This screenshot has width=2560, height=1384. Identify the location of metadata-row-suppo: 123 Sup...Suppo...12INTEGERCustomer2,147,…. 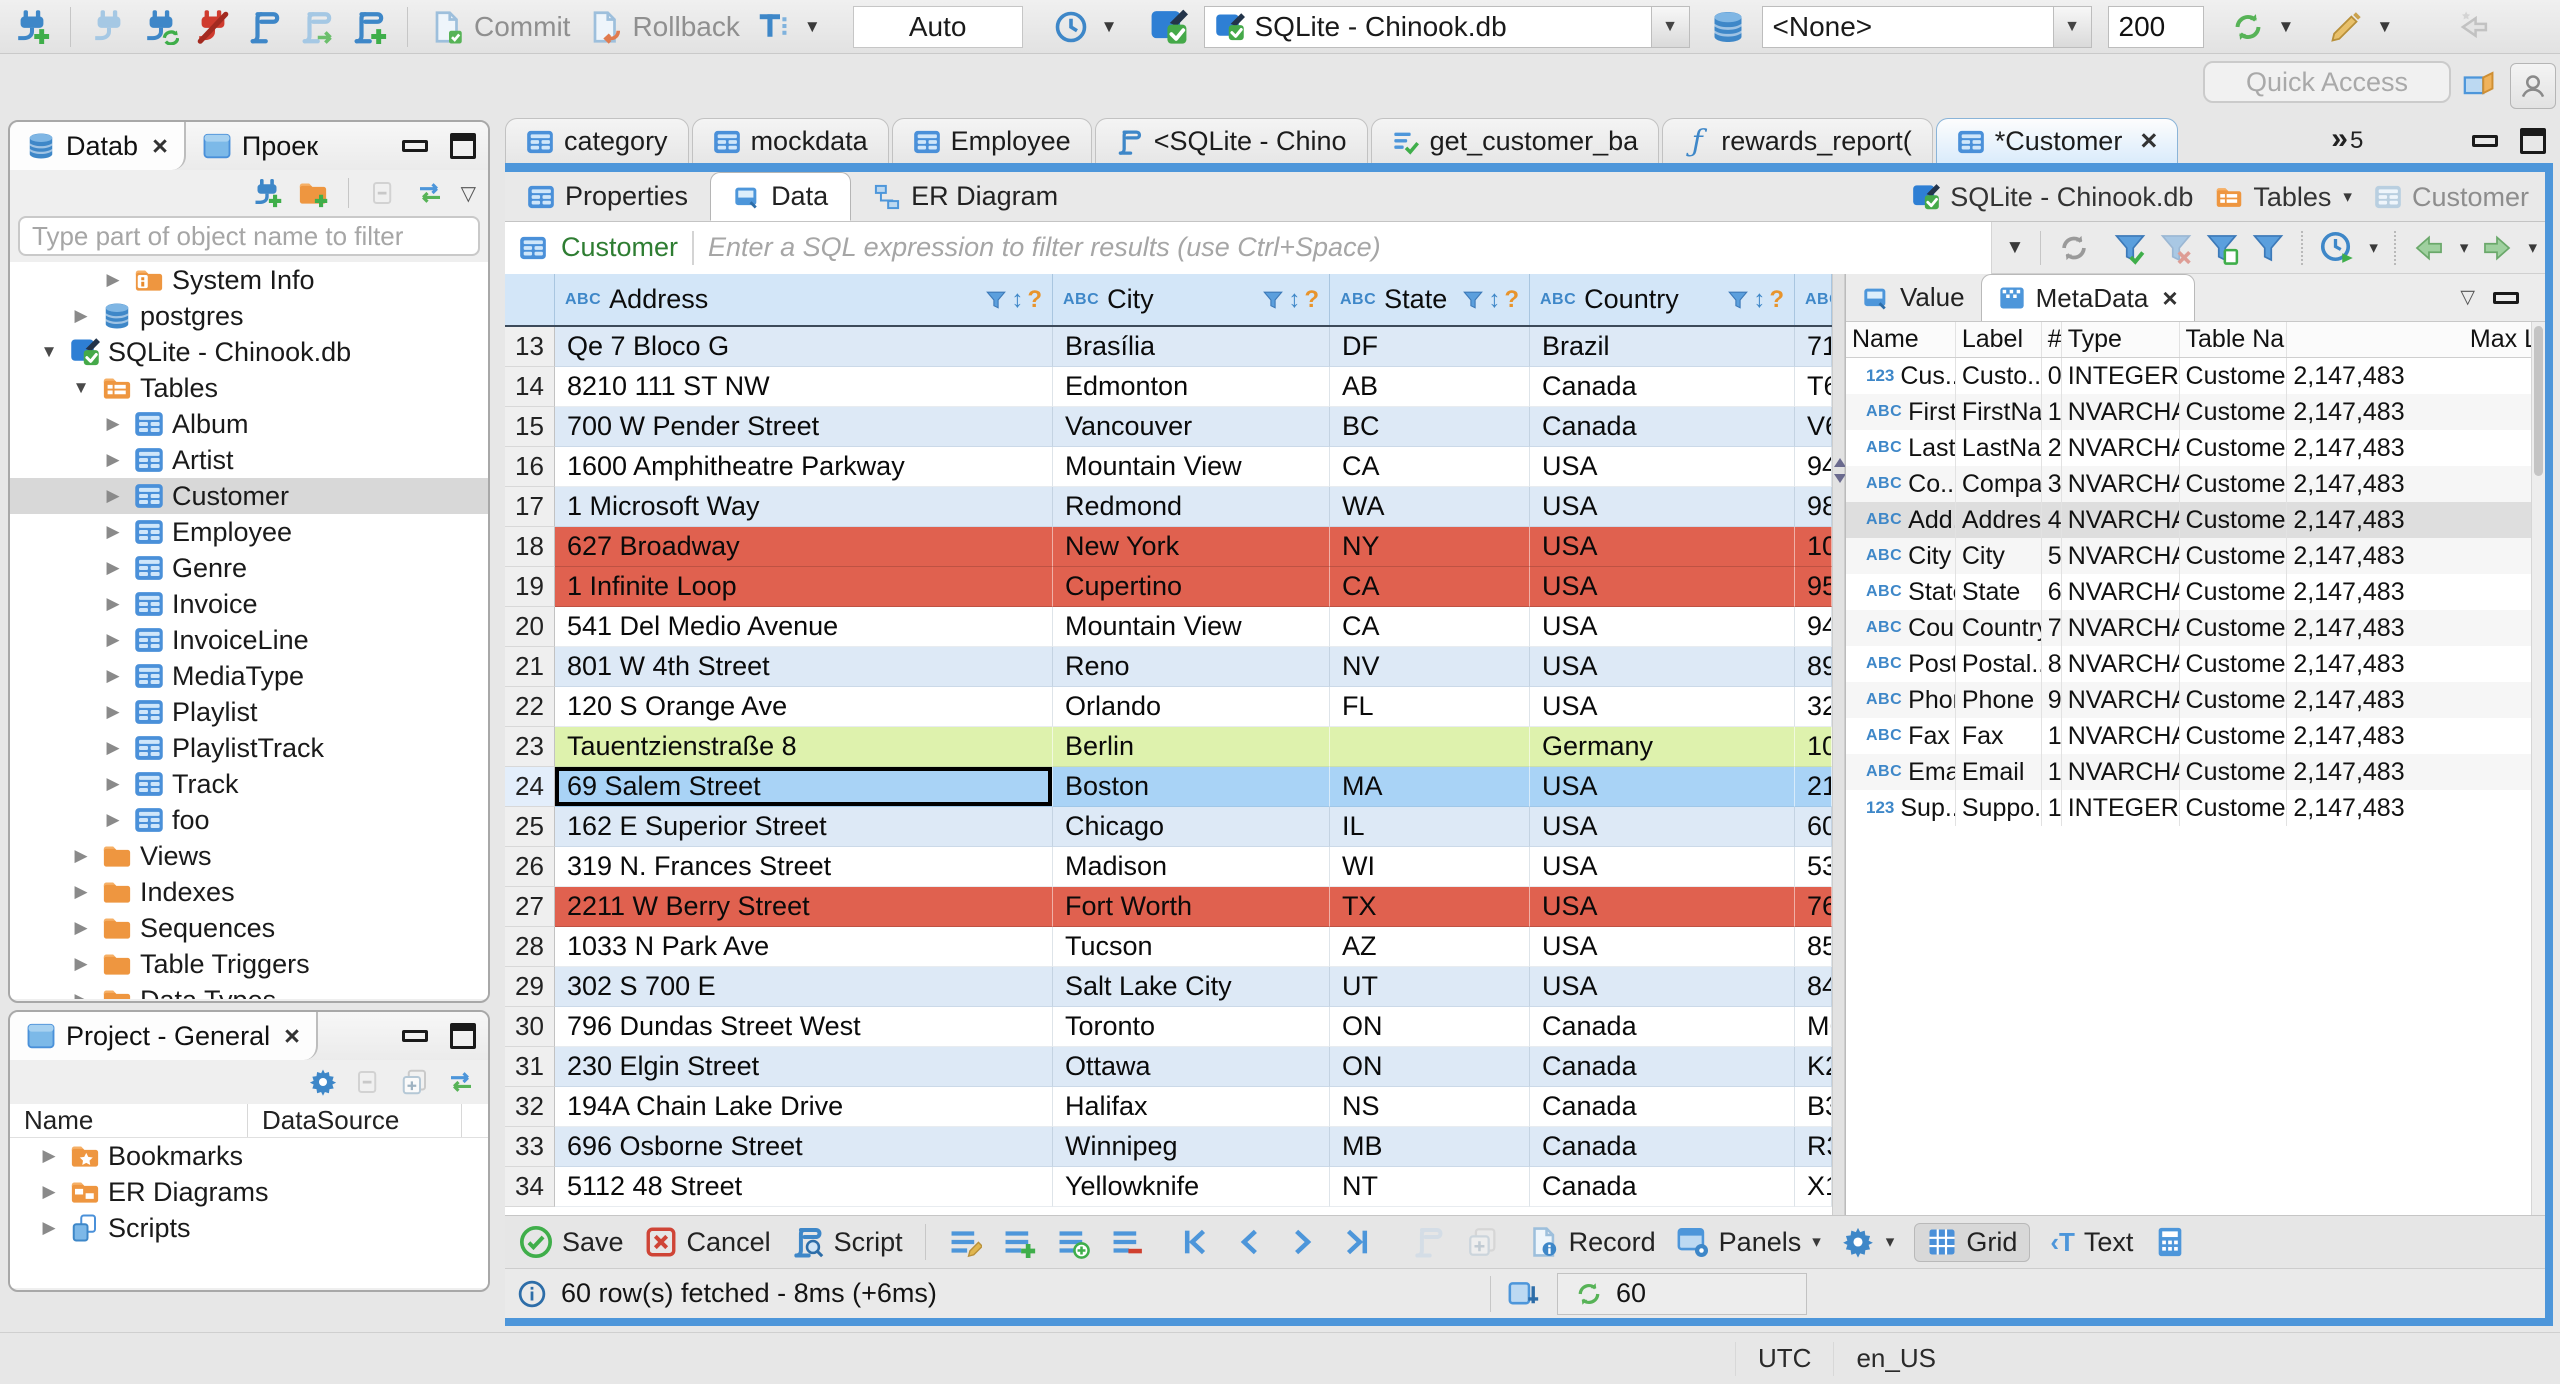
(2195, 808).